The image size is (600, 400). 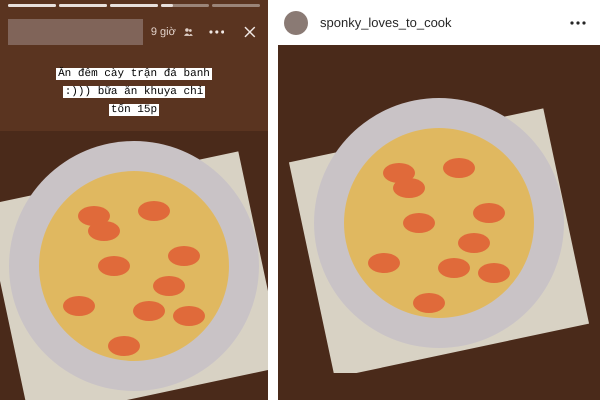 What do you see at coordinates (188, 32) in the screenshot?
I see `people-icon` at bounding box center [188, 32].